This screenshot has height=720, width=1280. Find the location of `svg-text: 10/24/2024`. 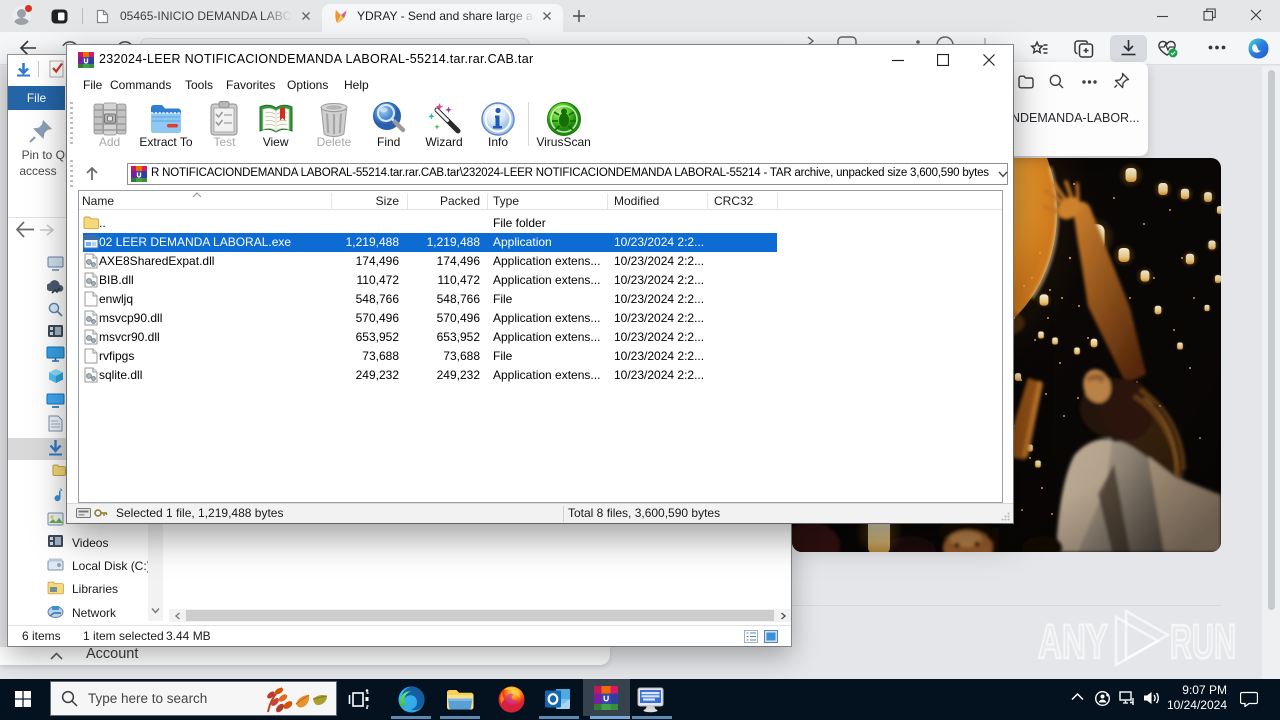

svg-text: 10/24/2024 is located at coordinates (1197, 705).